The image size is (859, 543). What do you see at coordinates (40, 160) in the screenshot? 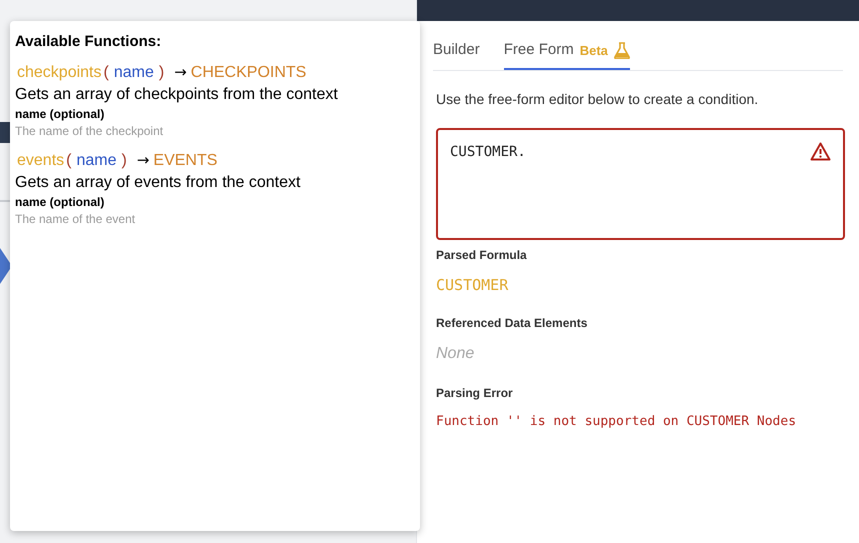
I see `function-name: events` at bounding box center [40, 160].